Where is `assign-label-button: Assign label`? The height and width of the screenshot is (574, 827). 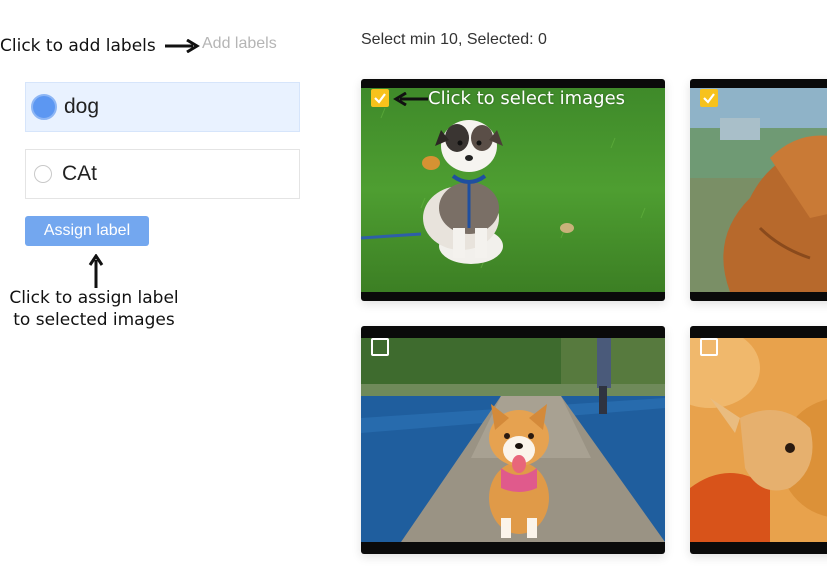 assign-label-button: Assign label is located at coordinates (87, 231).